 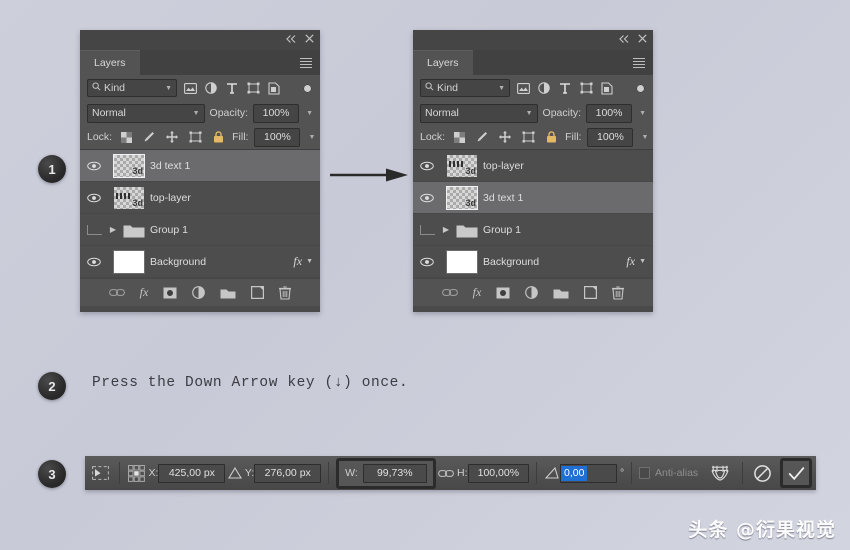 I want to click on free-transform-tool-icon, so click(x=100, y=473).